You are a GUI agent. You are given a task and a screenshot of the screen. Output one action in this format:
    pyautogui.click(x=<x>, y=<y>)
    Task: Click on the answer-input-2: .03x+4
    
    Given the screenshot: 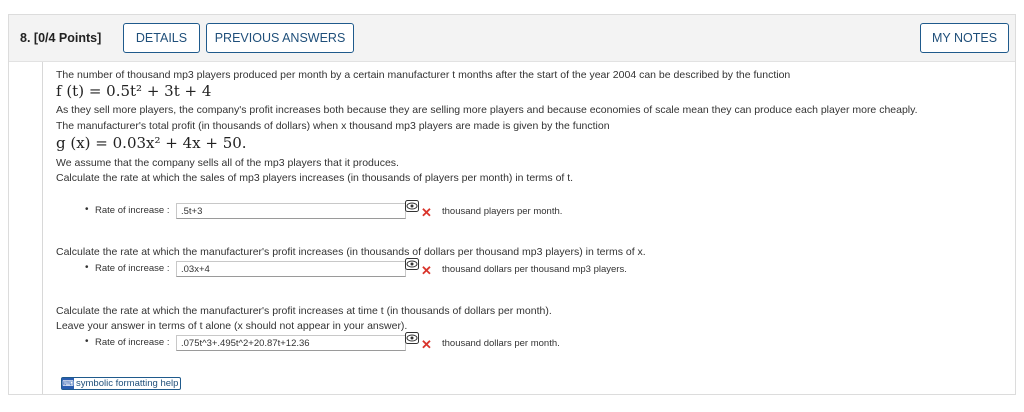 What is the action you would take?
    pyautogui.click(x=291, y=269)
    